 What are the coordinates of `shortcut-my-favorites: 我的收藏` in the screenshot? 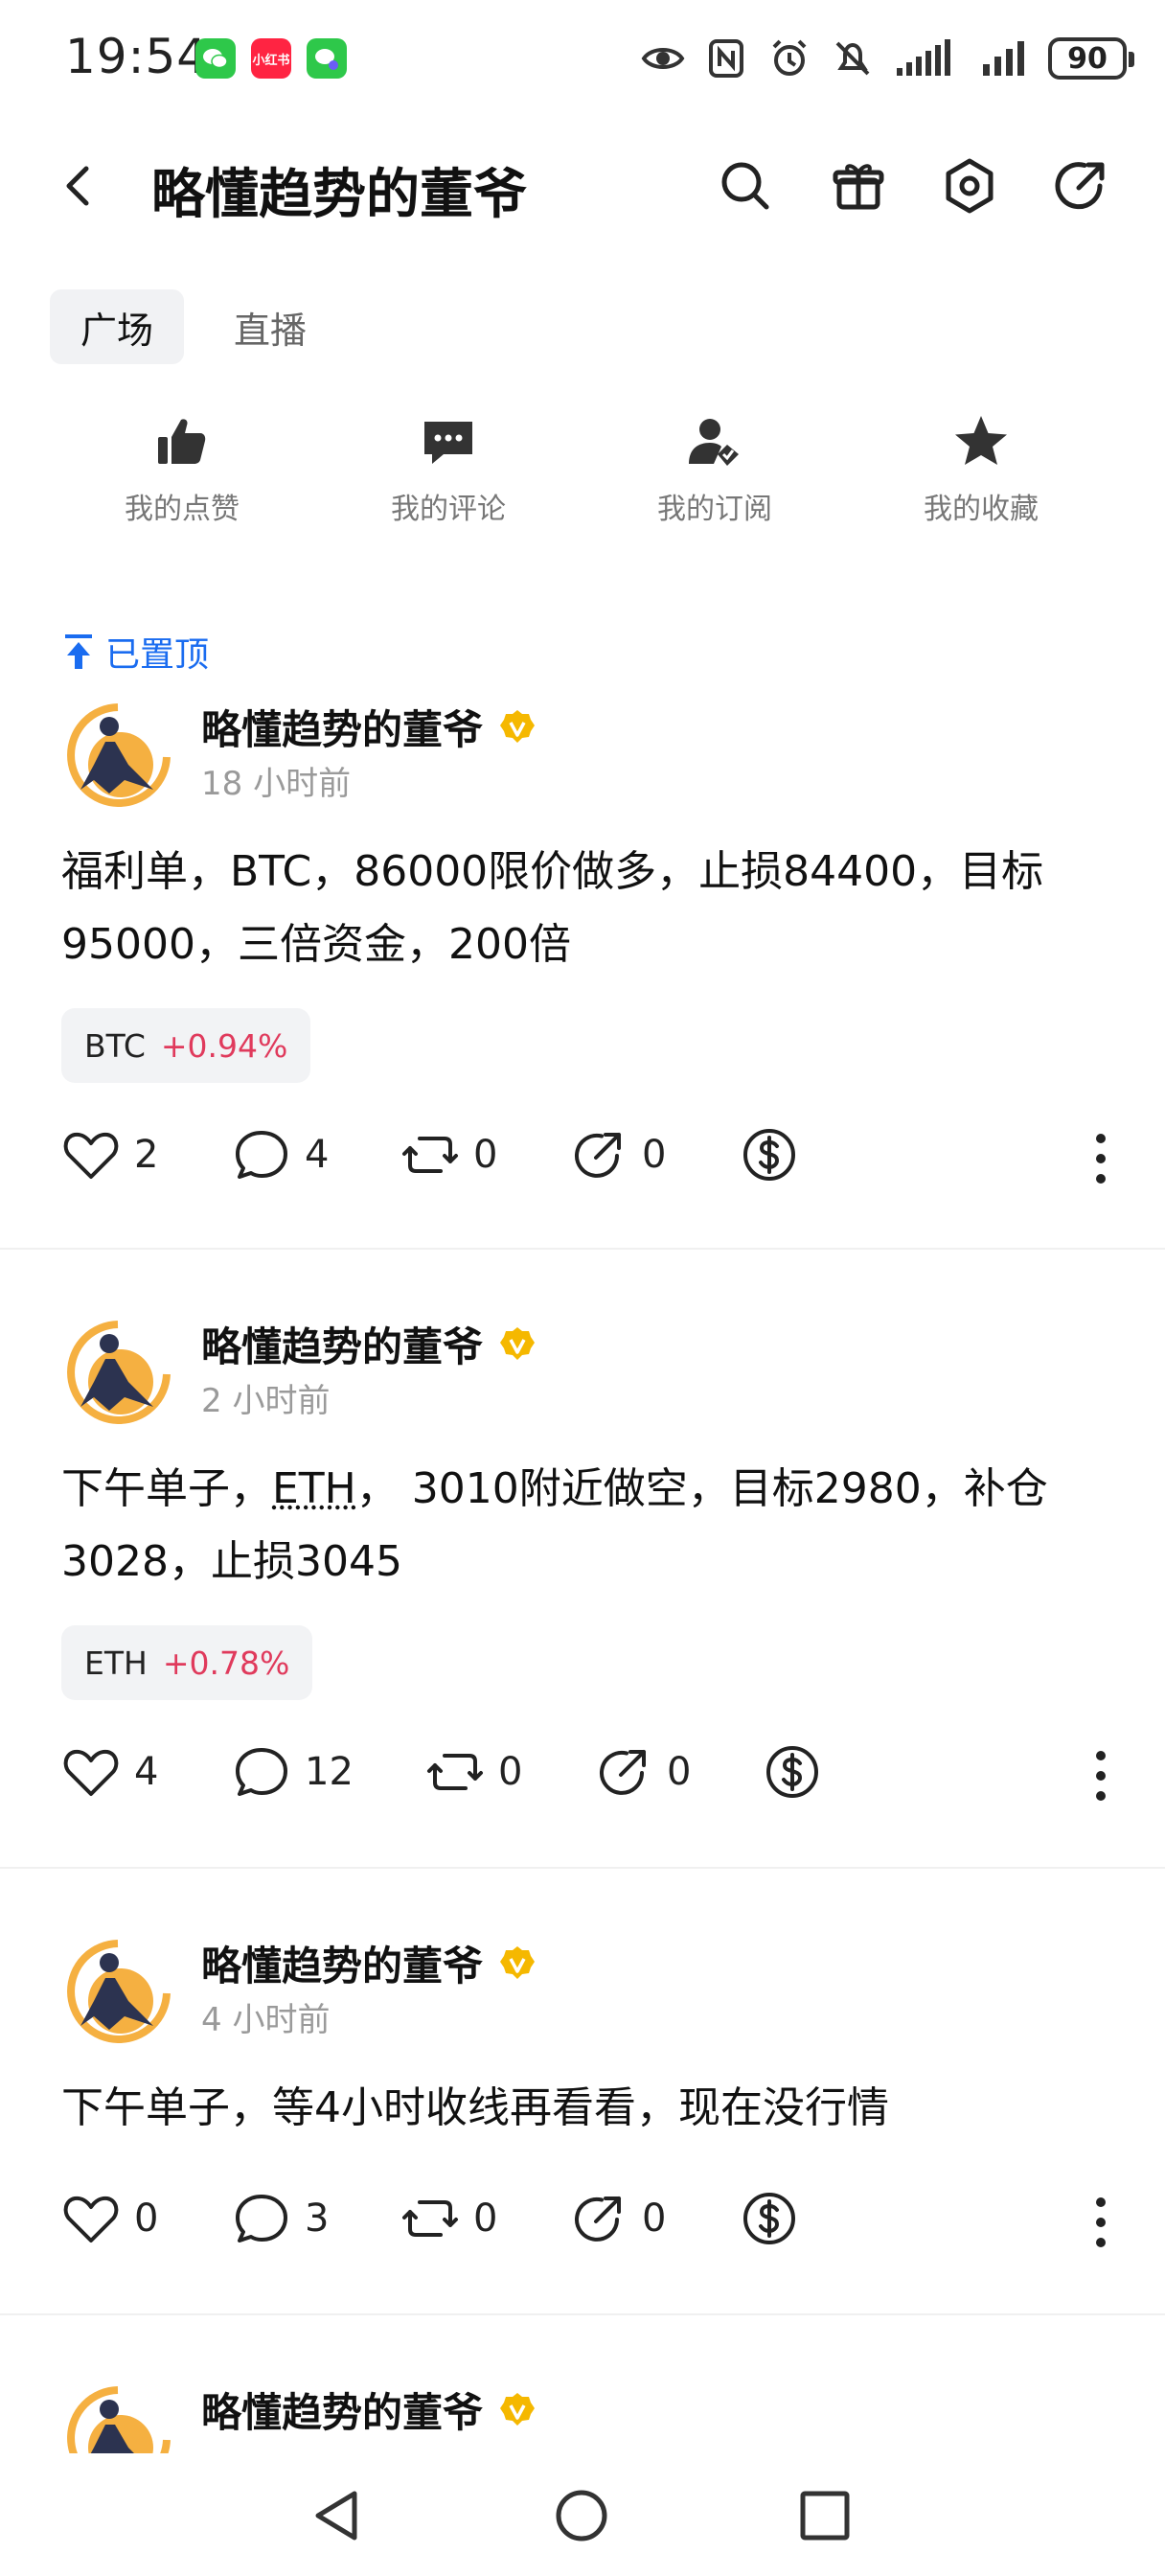 It's located at (981, 469).